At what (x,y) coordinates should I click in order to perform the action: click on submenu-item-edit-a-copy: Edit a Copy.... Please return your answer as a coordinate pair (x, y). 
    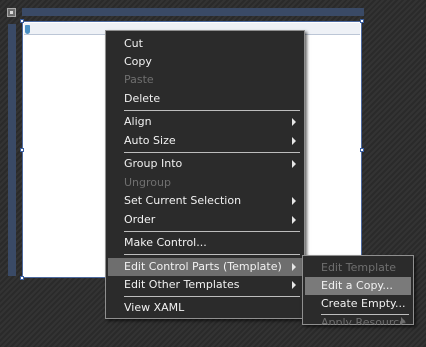
    Looking at the image, I should click on (358, 286).